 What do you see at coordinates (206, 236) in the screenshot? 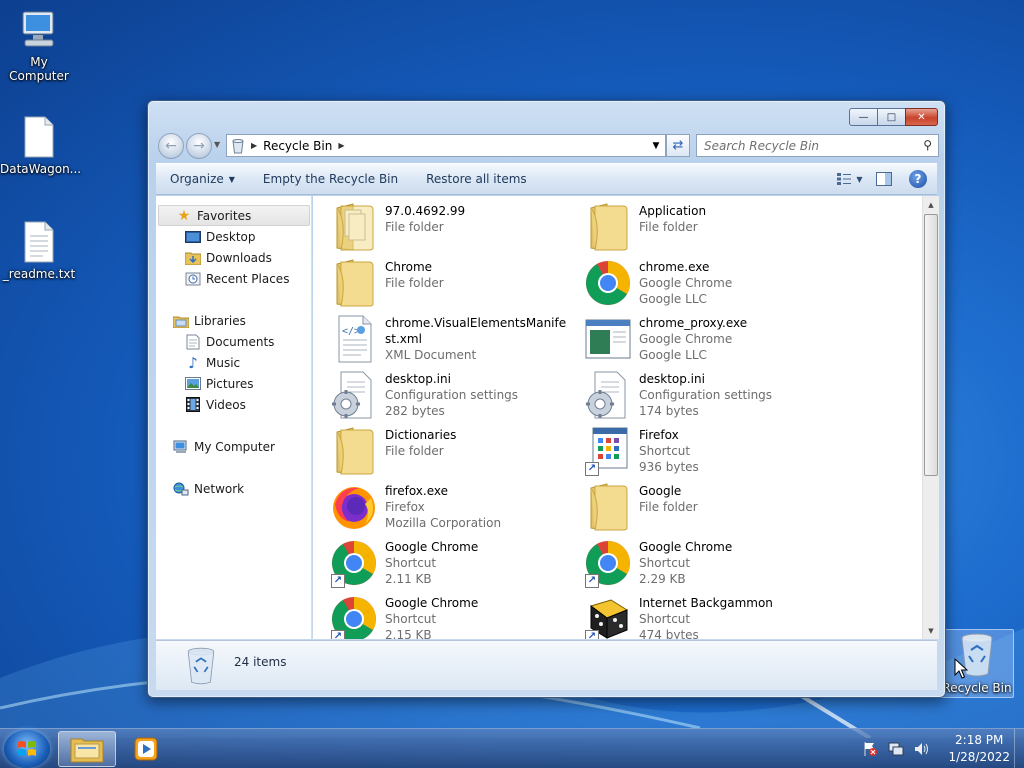
I see `nav-desktop: Desktop` at bounding box center [206, 236].